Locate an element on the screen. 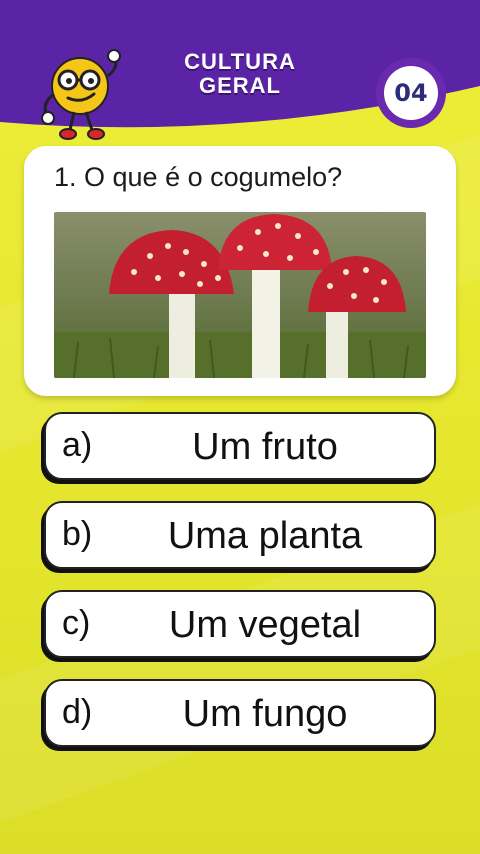 The image size is (480, 854). answer-letter: c) is located at coordinates (76, 623).